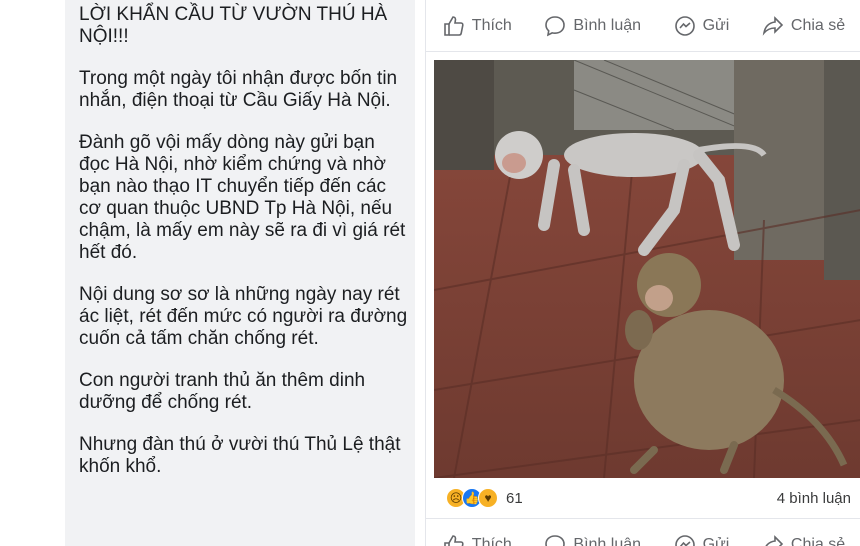  I want to click on reaction-summary: ☹ 👍 ♥ 61 4 bình luận, so click(643, 498).